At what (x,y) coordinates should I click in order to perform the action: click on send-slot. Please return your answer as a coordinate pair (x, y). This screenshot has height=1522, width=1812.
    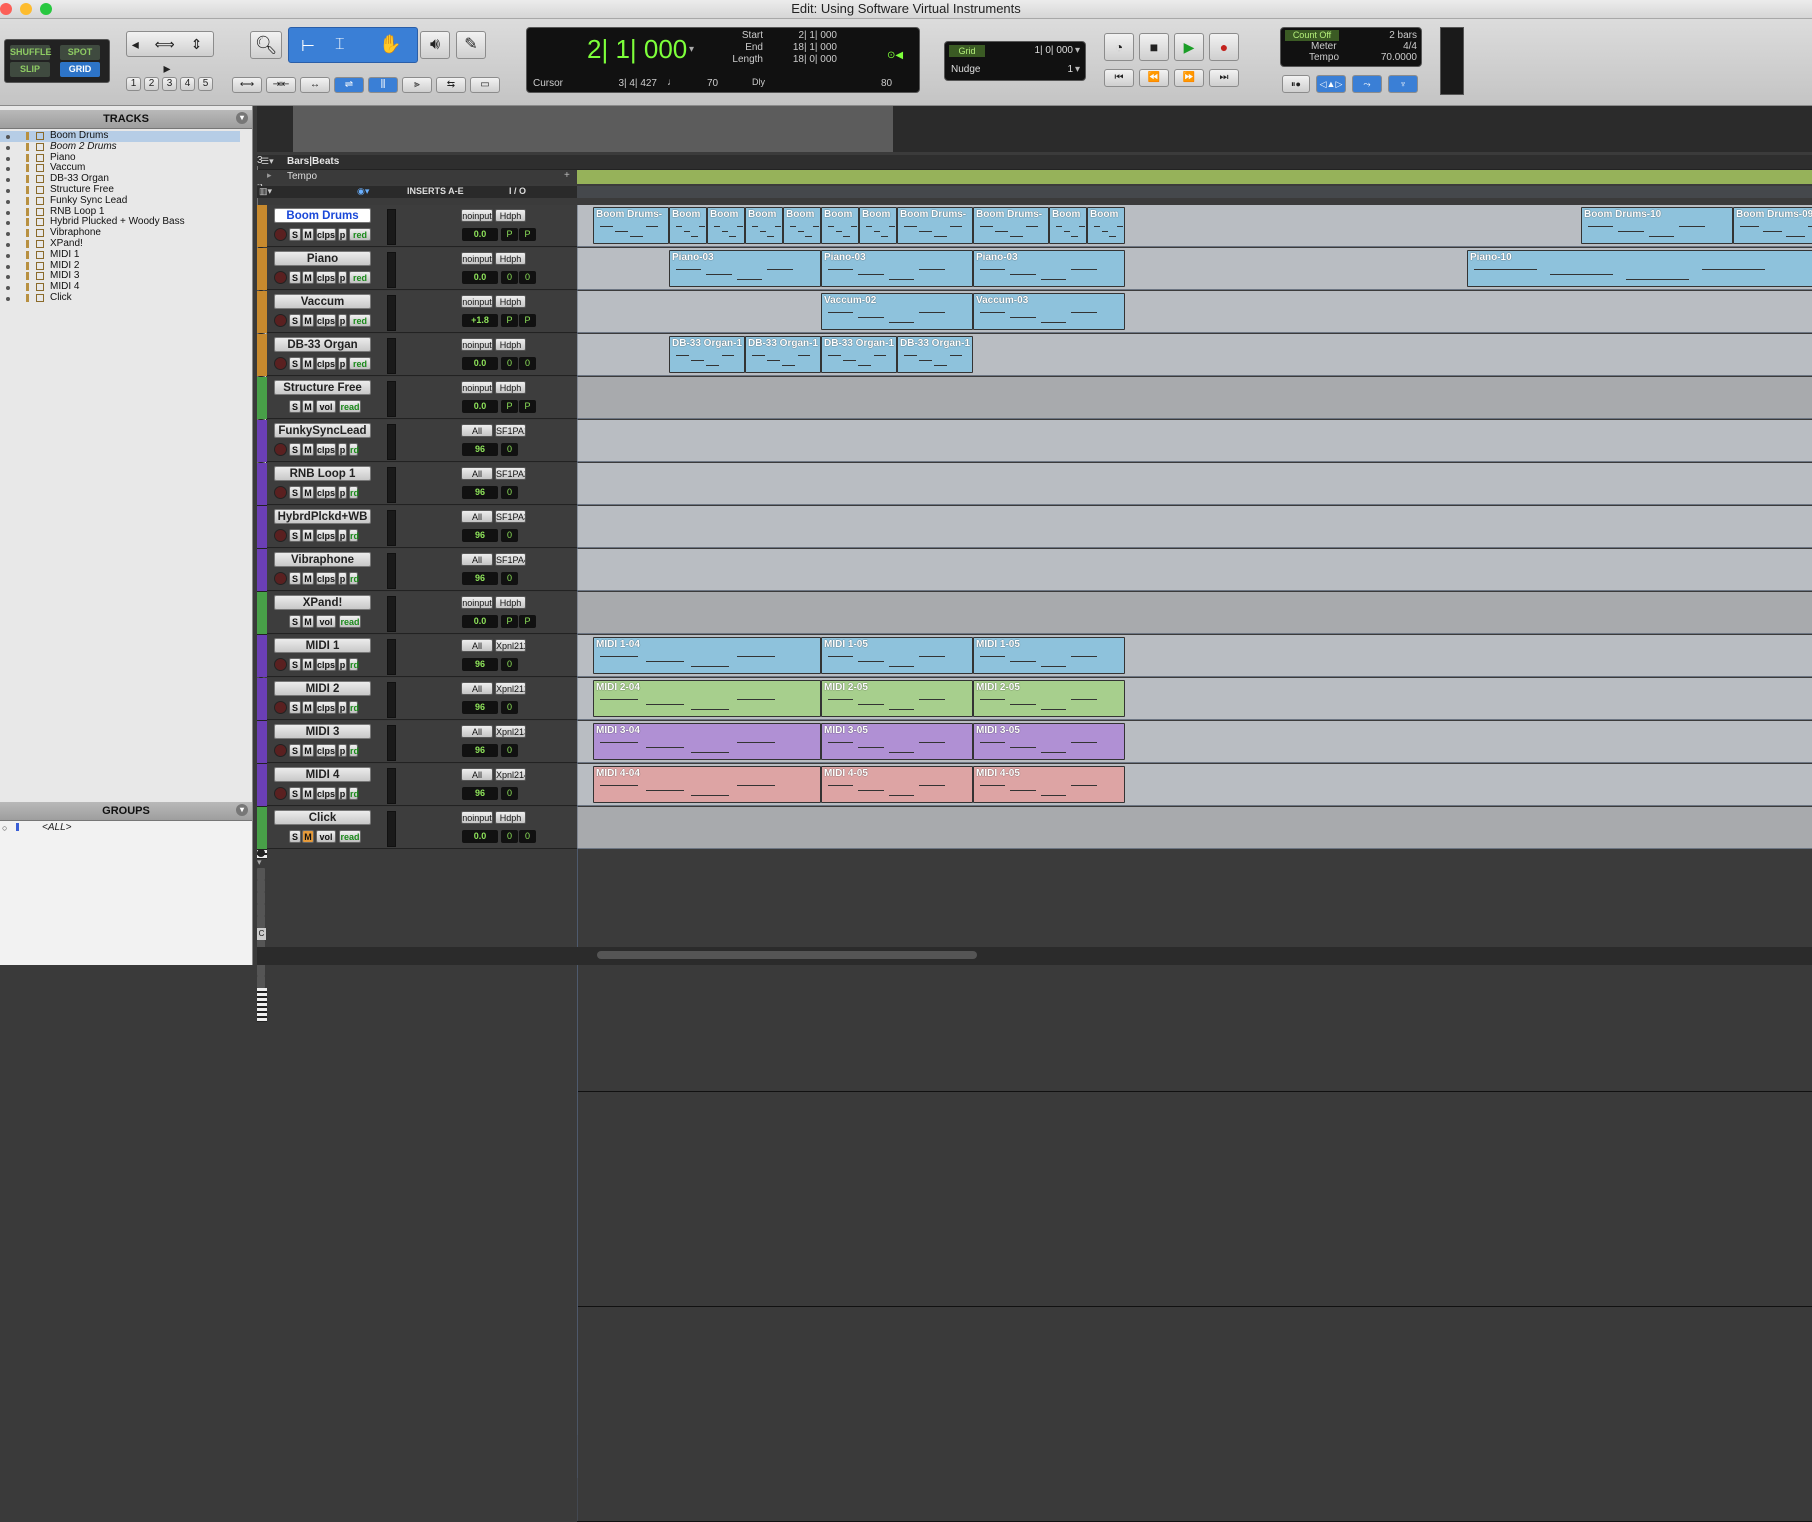
    Looking at the image, I should click on (261, 982).